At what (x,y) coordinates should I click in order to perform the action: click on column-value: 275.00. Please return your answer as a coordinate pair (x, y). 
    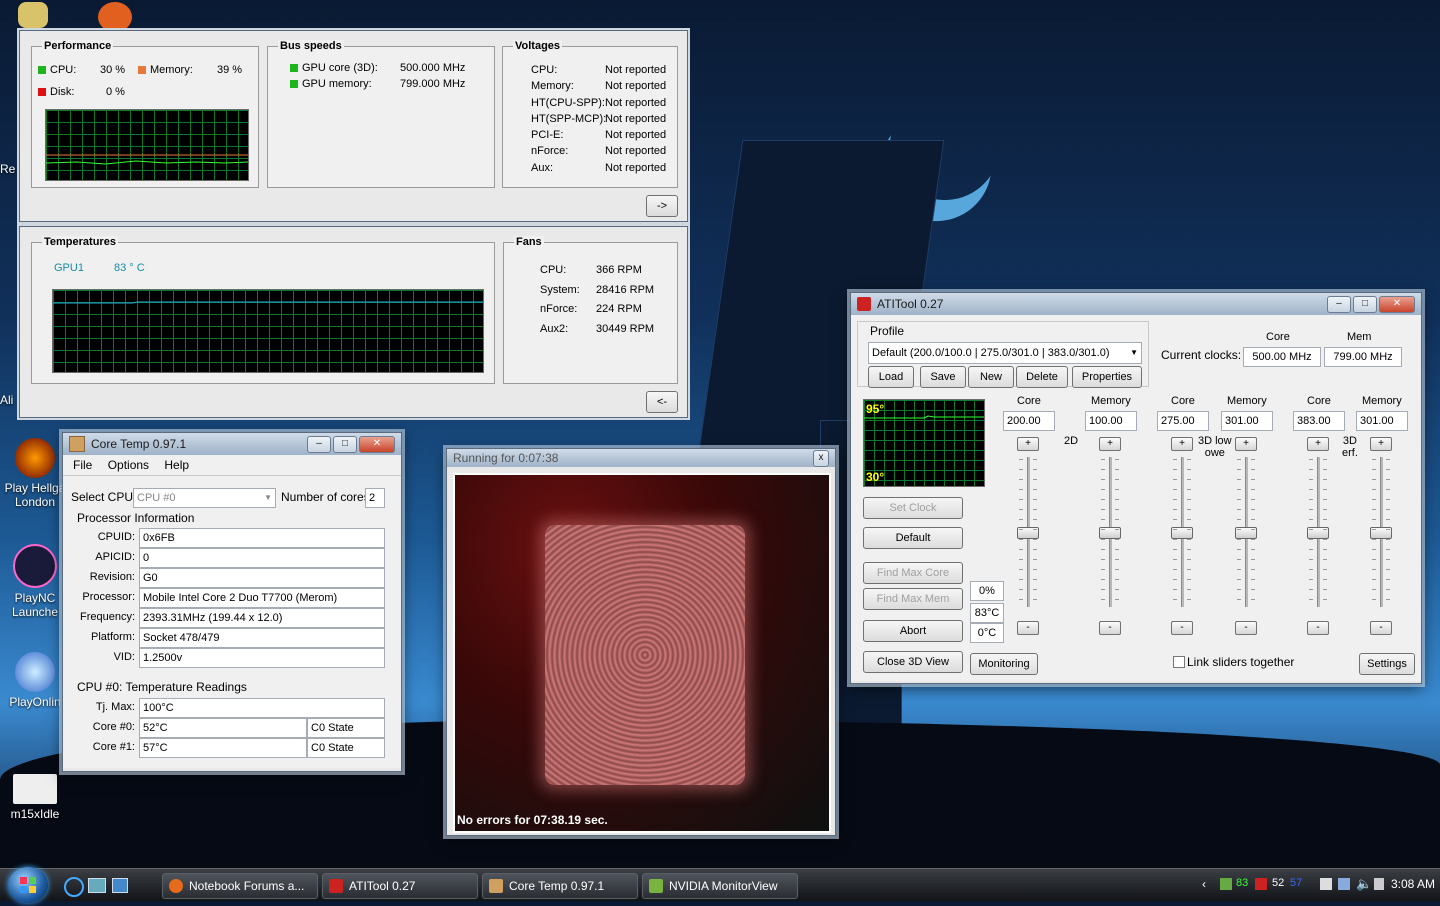
    Looking at the image, I should click on (1183, 421).